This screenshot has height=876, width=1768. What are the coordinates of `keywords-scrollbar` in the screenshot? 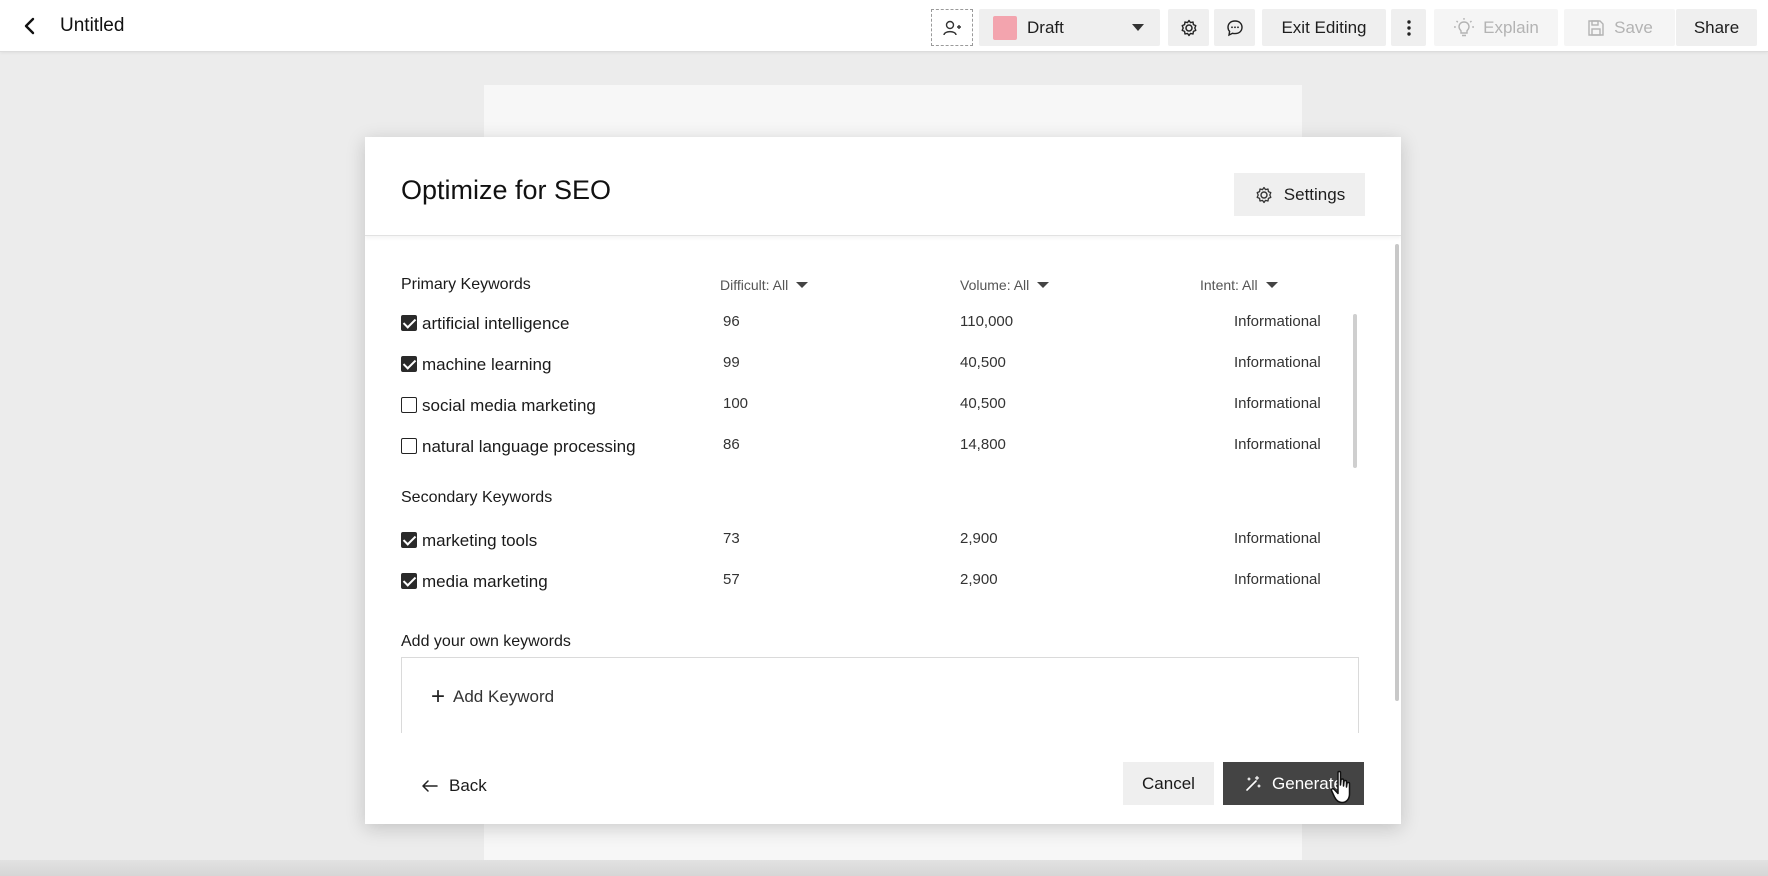 It's located at (1355, 391).